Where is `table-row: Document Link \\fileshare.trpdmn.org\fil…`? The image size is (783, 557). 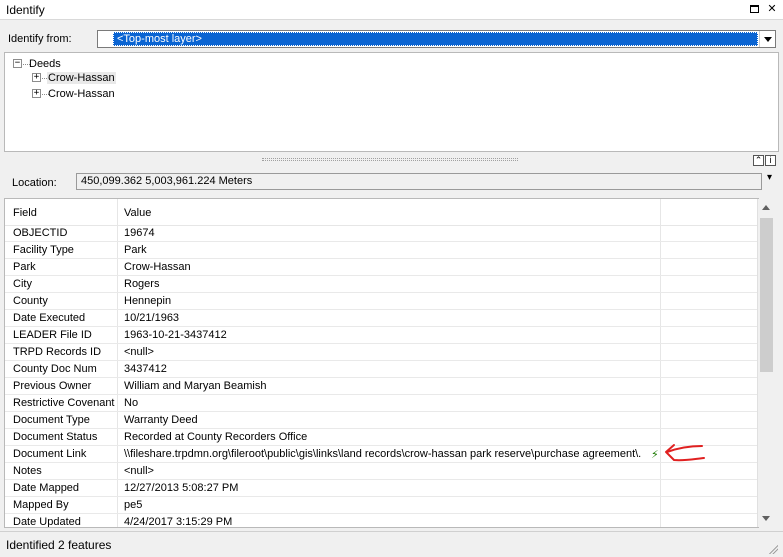
table-row: Document Link \\fileshare.trpdmn.org\fil… is located at coordinates (381, 454).